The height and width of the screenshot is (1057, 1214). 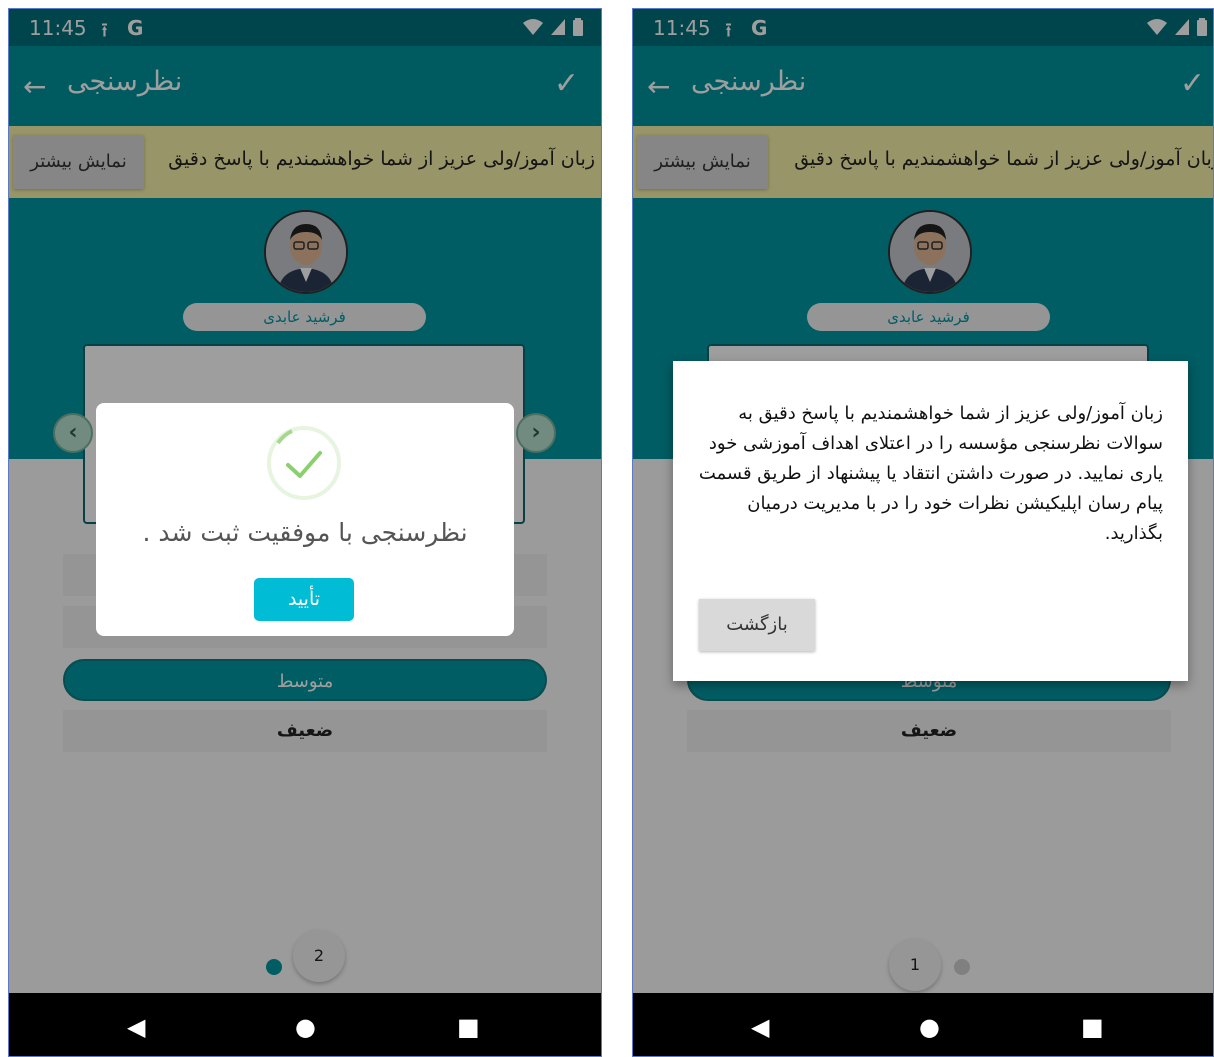 What do you see at coordinates (304, 599) in the screenshot?
I see `confirm-button: تأیید` at bounding box center [304, 599].